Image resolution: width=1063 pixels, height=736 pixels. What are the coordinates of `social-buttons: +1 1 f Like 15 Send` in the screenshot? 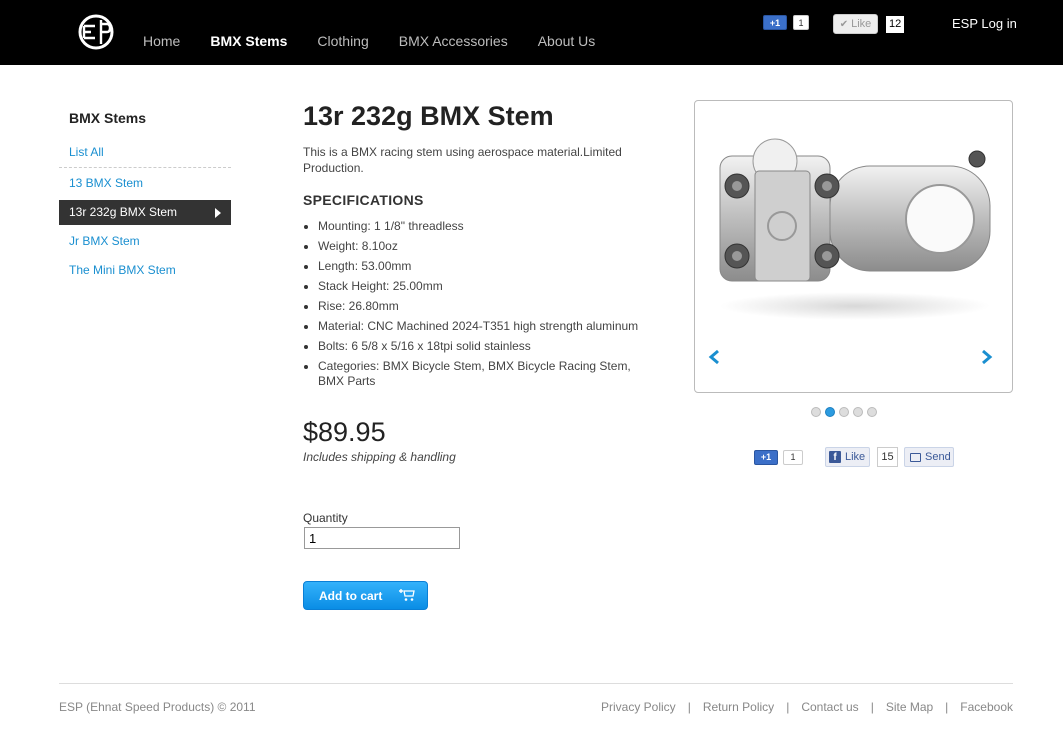 It's located at (854, 457).